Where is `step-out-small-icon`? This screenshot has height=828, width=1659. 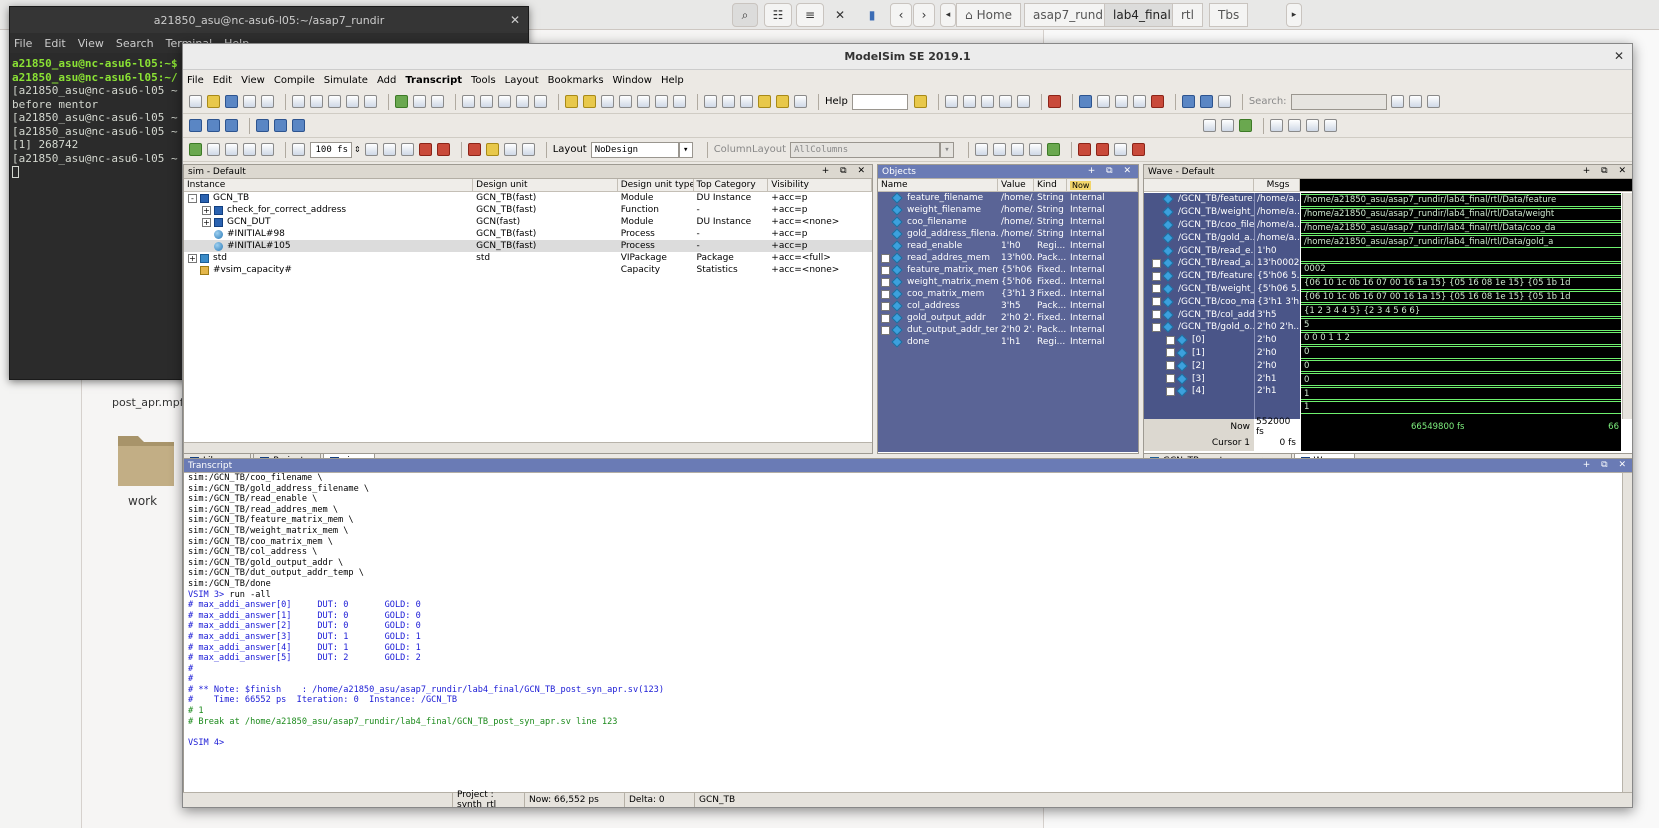
step-out-small-icon is located at coordinates (298, 125).